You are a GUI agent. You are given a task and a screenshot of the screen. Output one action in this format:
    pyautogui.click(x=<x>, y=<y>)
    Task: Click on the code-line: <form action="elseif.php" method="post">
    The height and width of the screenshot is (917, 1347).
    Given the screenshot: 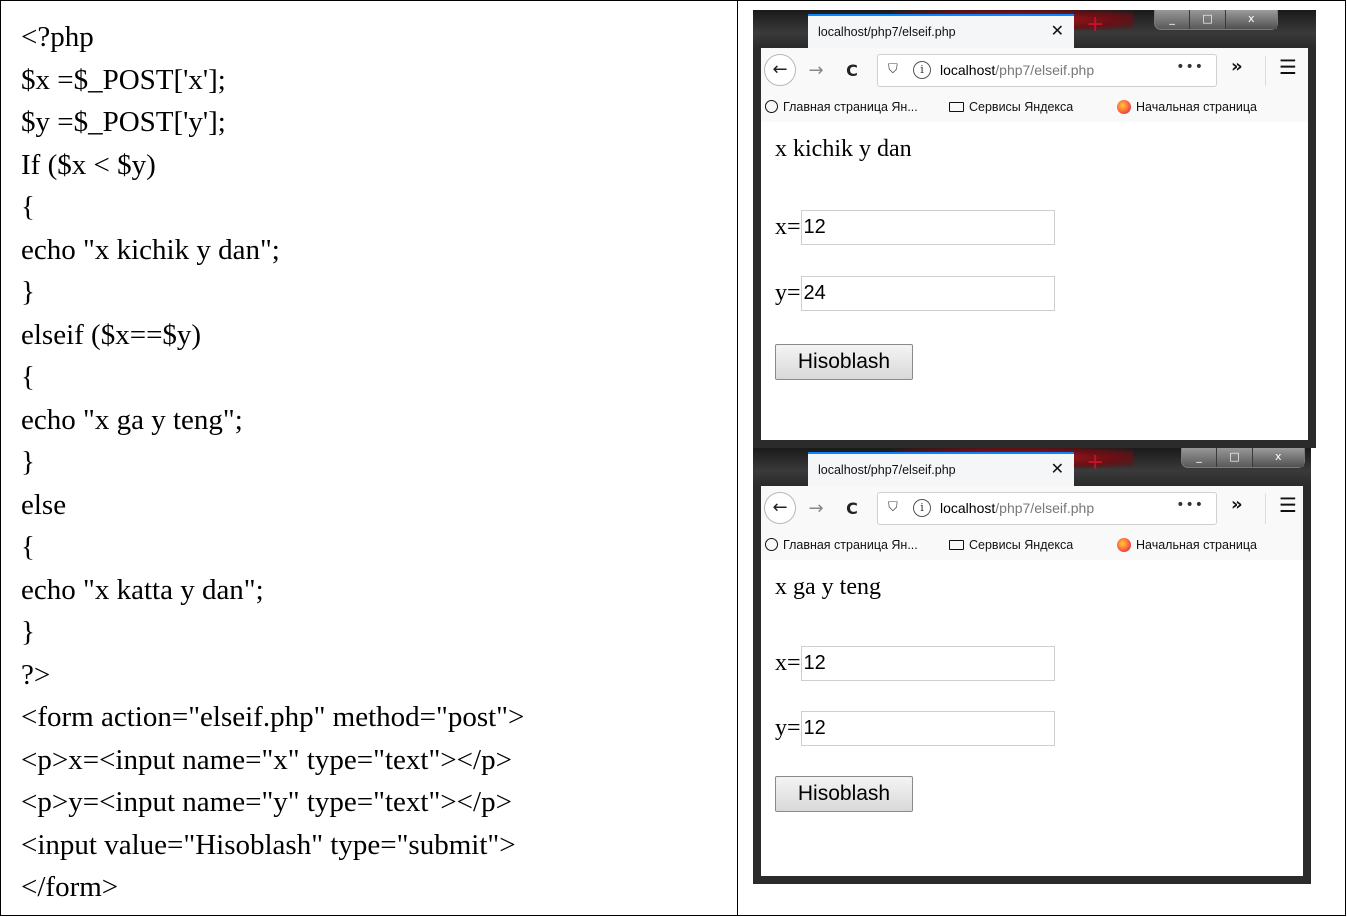 What is the action you would take?
    pyautogui.click(x=273, y=717)
    